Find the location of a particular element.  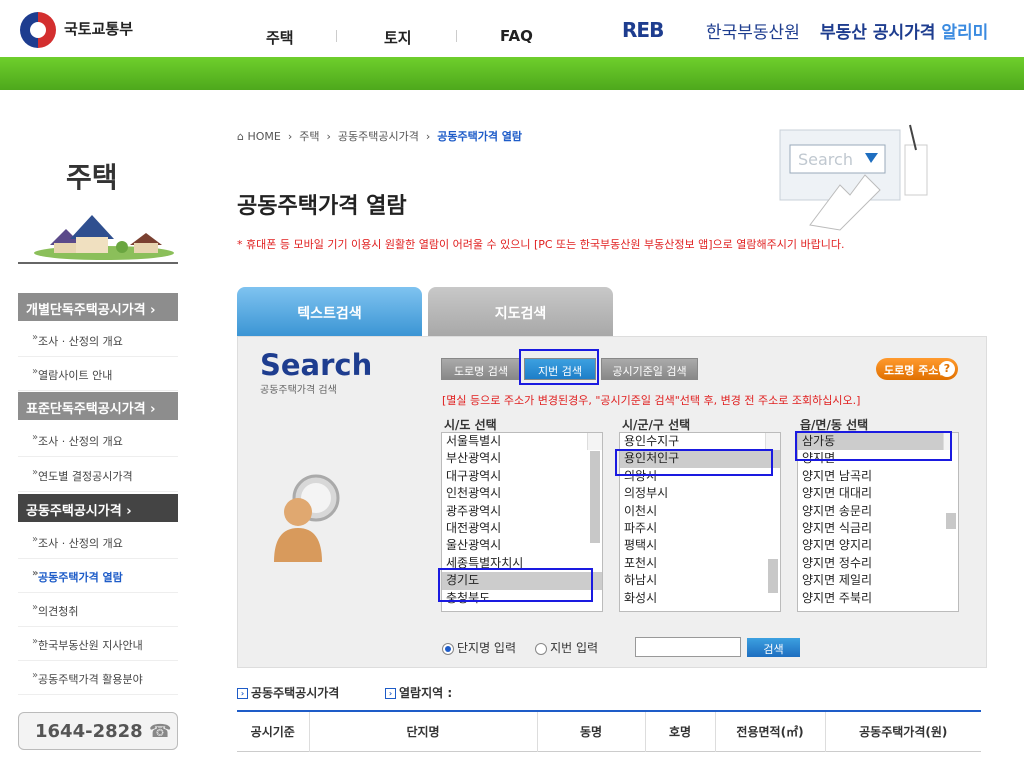

result-label: › 공동주택공시가격 is located at coordinates (288, 692).